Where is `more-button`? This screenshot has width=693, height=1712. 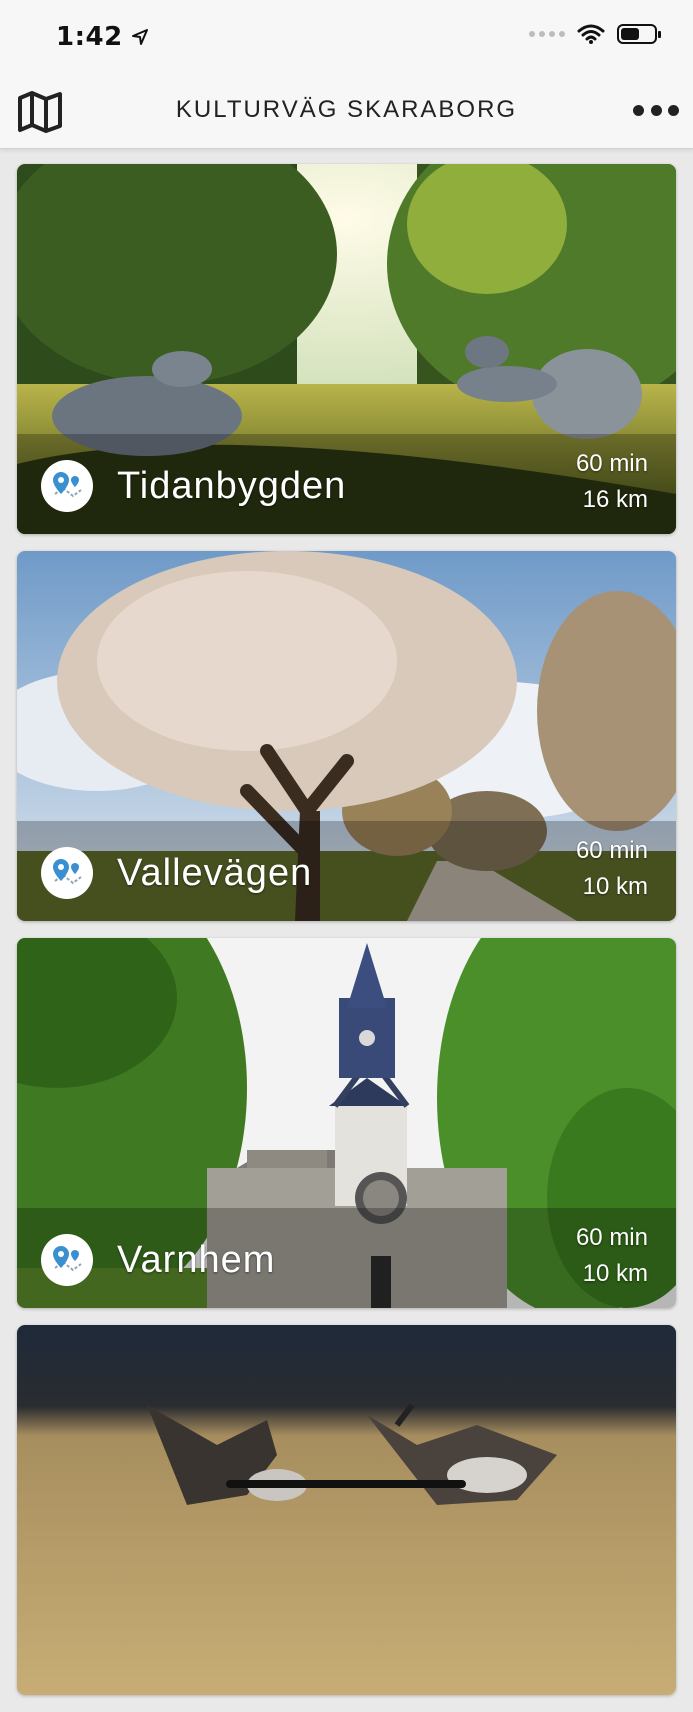
more-button is located at coordinates (656, 110).